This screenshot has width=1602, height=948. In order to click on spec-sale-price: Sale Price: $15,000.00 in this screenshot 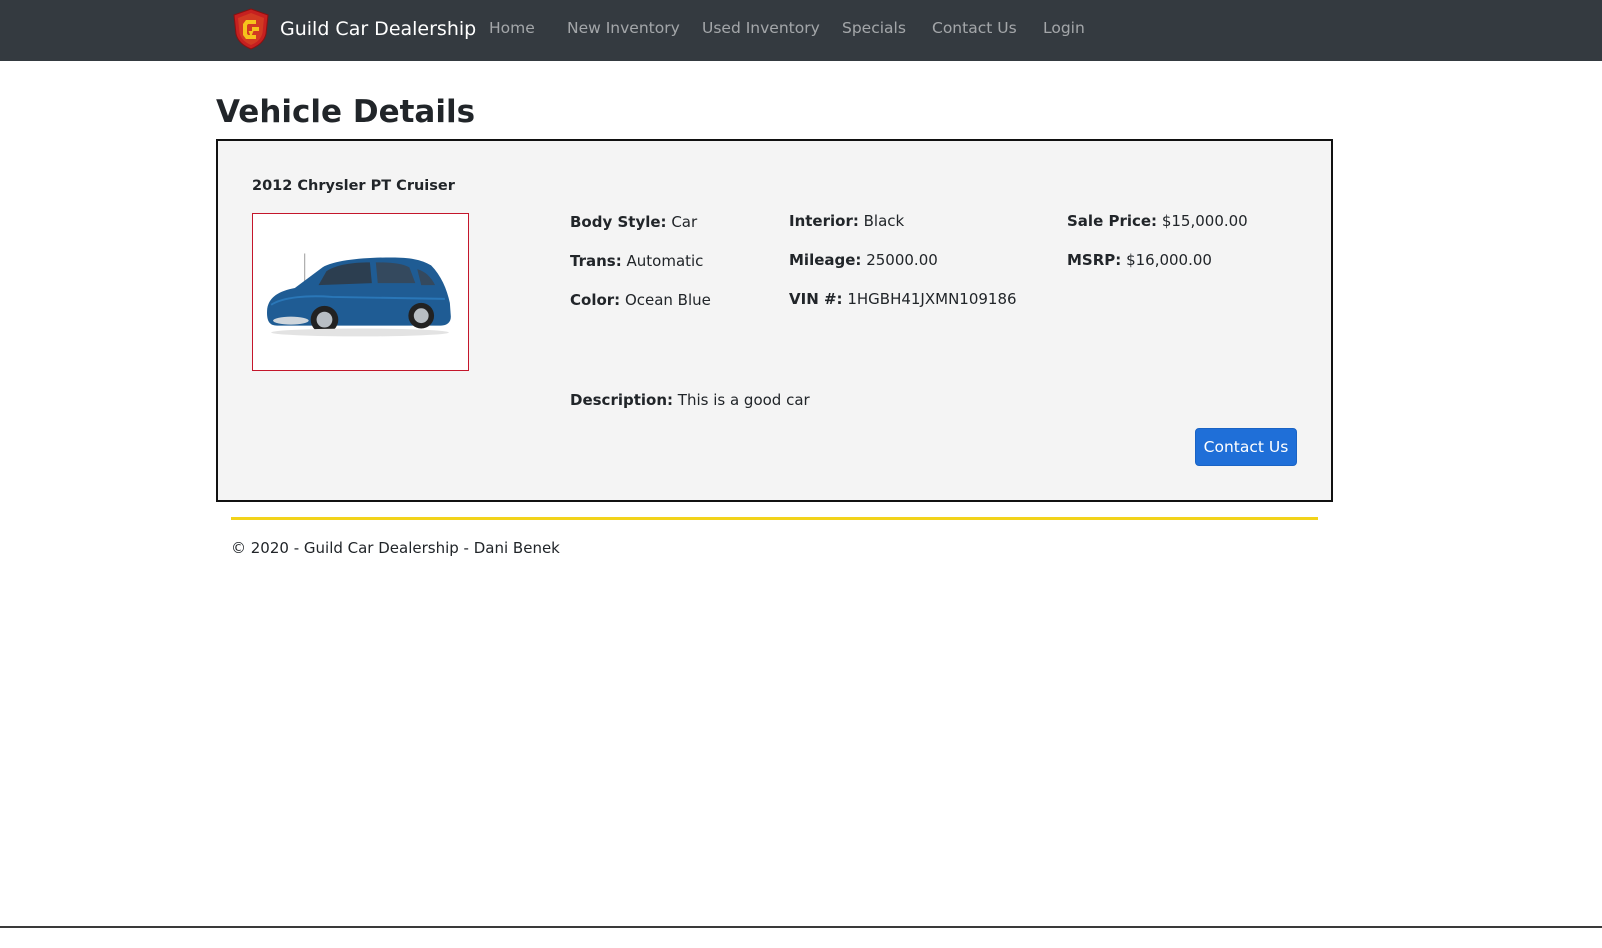, I will do `click(1157, 221)`.